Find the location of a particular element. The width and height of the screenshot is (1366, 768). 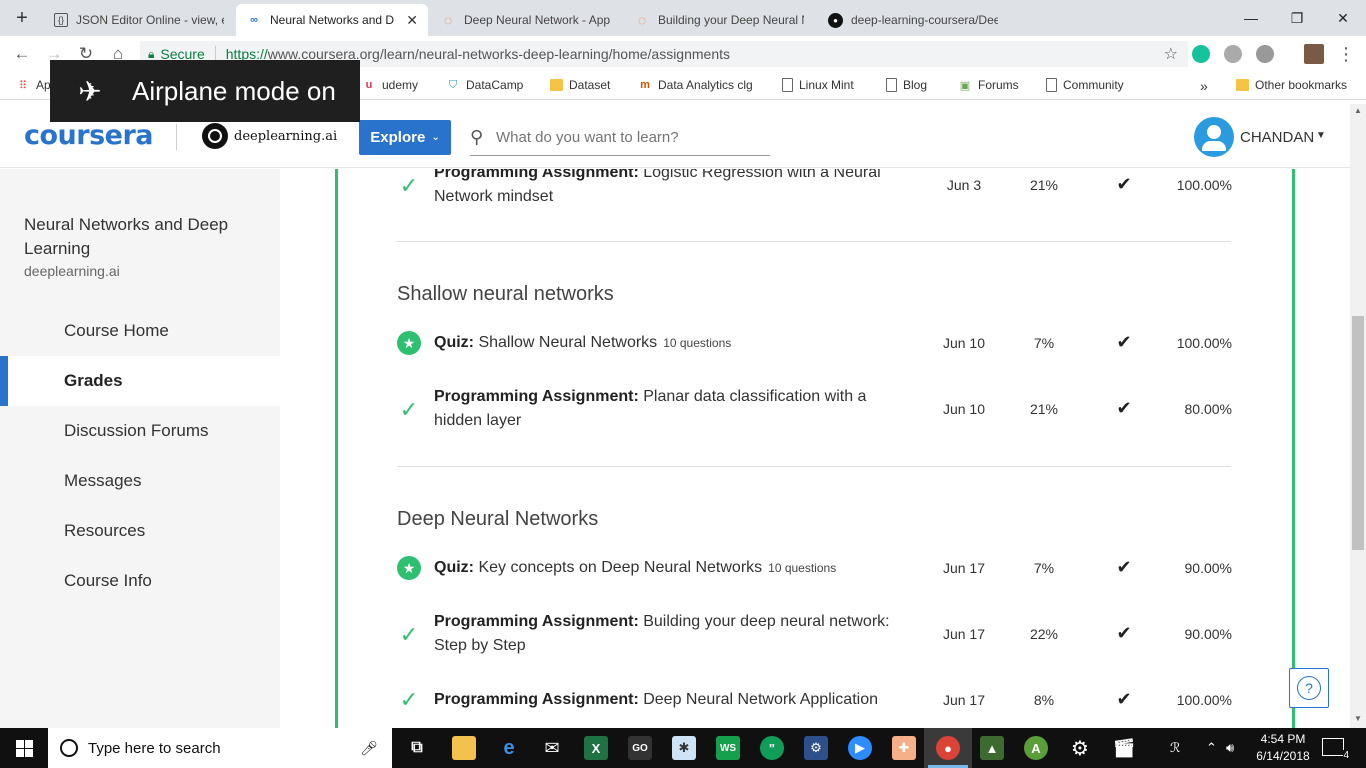

android-studio-icon: A is located at coordinates (1036, 748).